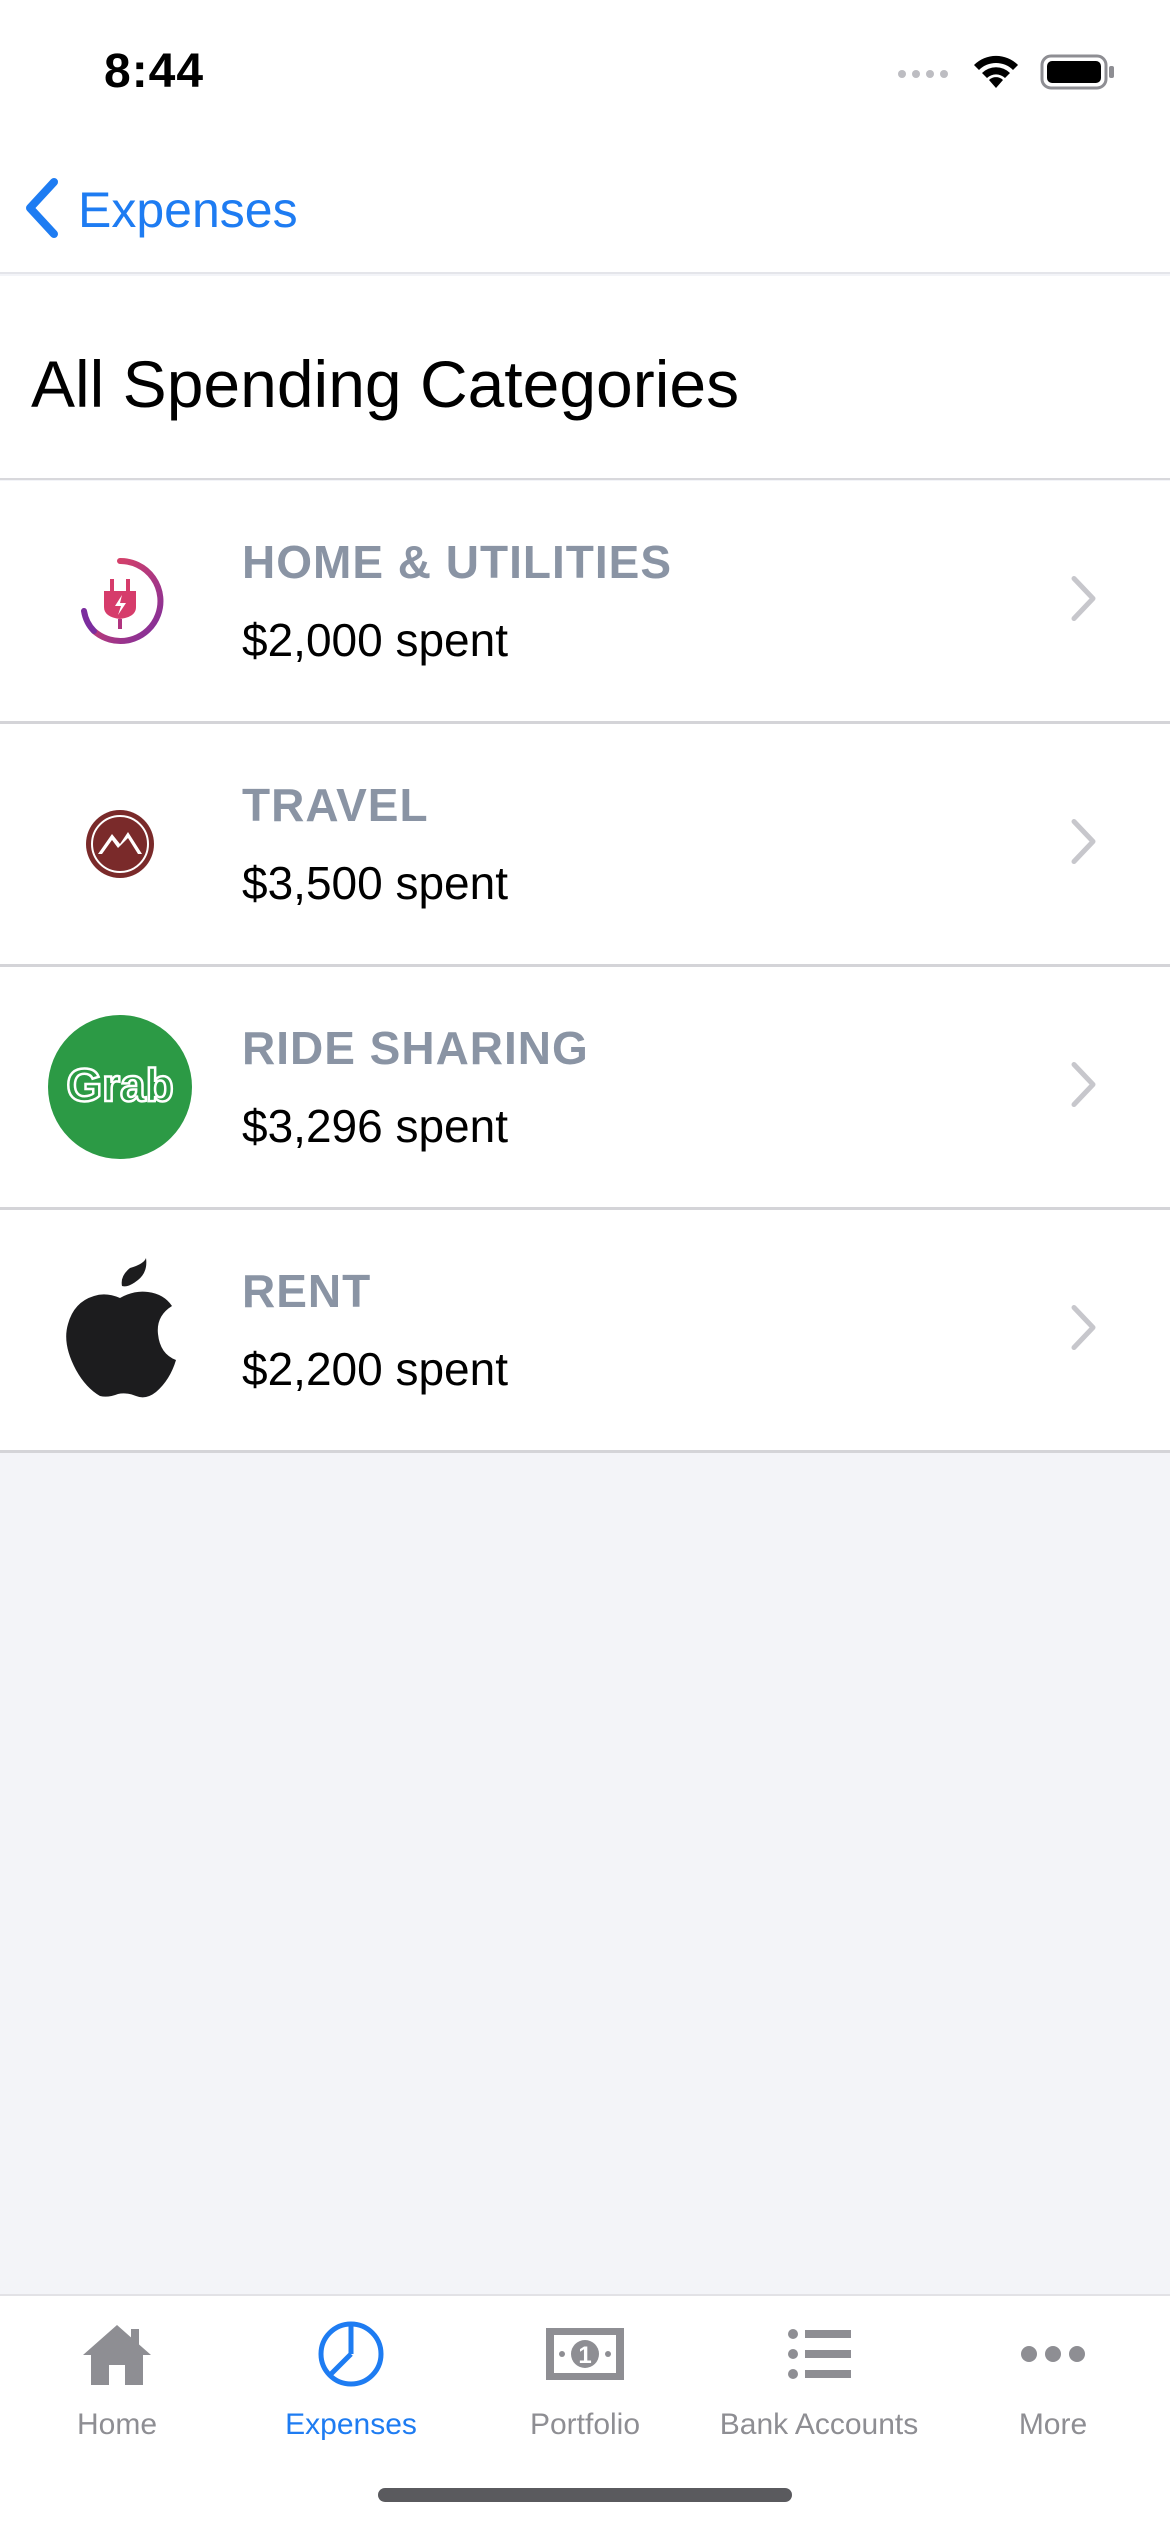 Image resolution: width=1170 pixels, height=2532 pixels. I want to click on tab-expenses: Expenses, so click(351, 2384).